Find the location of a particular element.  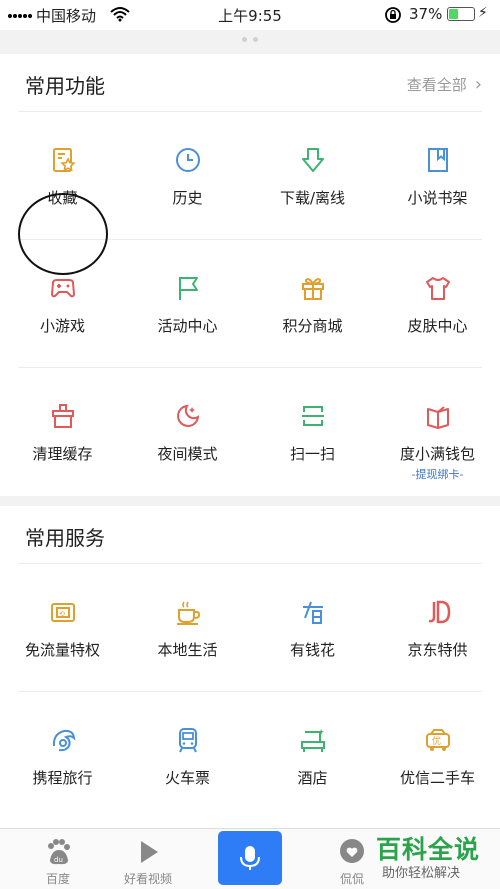

svg-text: du is located at coordinates (58, 860).